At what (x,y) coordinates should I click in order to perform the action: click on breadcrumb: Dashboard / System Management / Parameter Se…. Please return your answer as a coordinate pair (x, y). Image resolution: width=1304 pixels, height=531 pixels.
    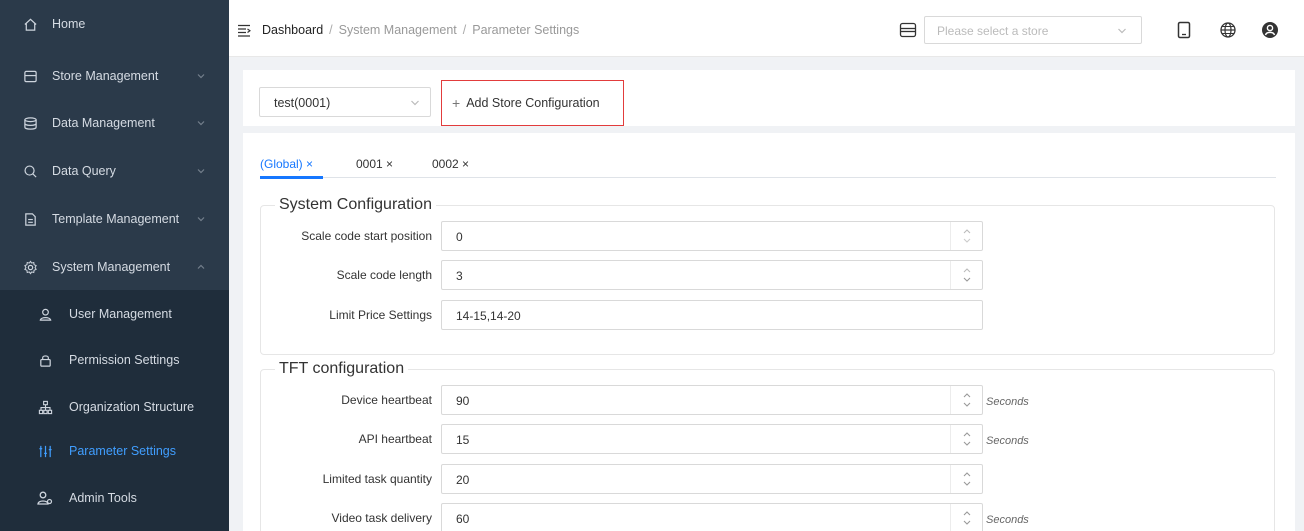
    Looking at the image, I should click on (420, 30).